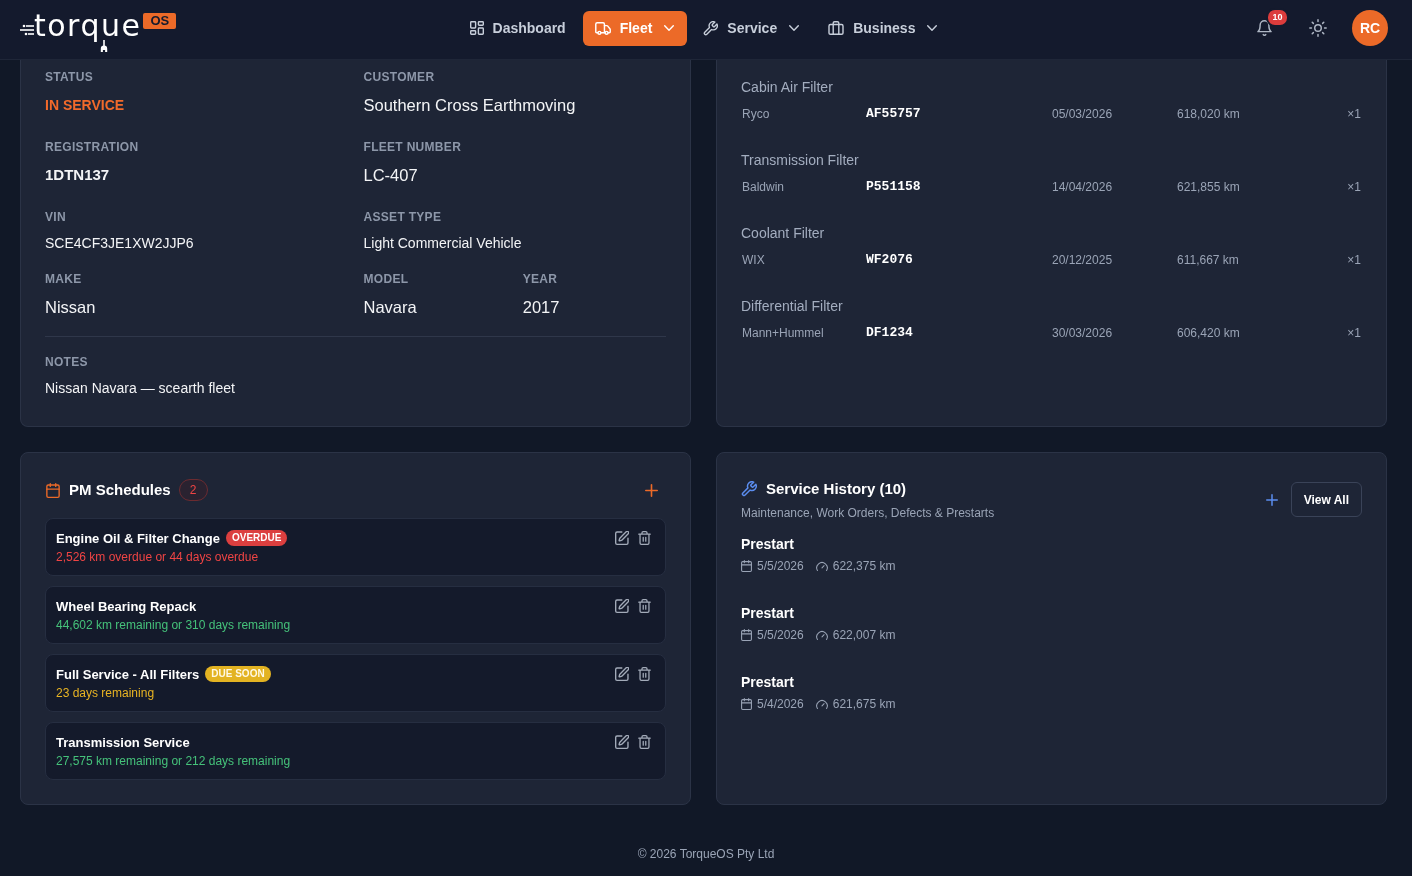  What do you see at coordinates (894, 187) in the screenshot?
I see `part-number: P551158` at bounding box center [894, 187].